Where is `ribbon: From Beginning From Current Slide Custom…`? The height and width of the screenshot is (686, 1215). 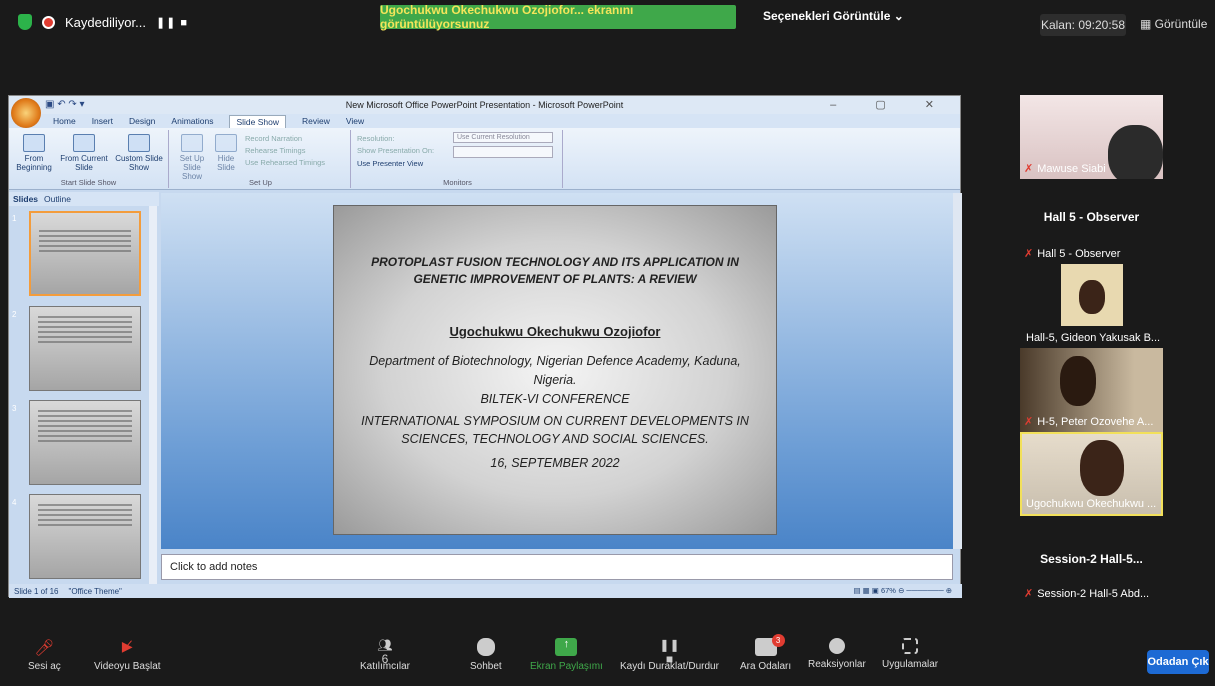 ribbon: From Beginning From Current Slide Custom… is located at coordinates (484, 159).